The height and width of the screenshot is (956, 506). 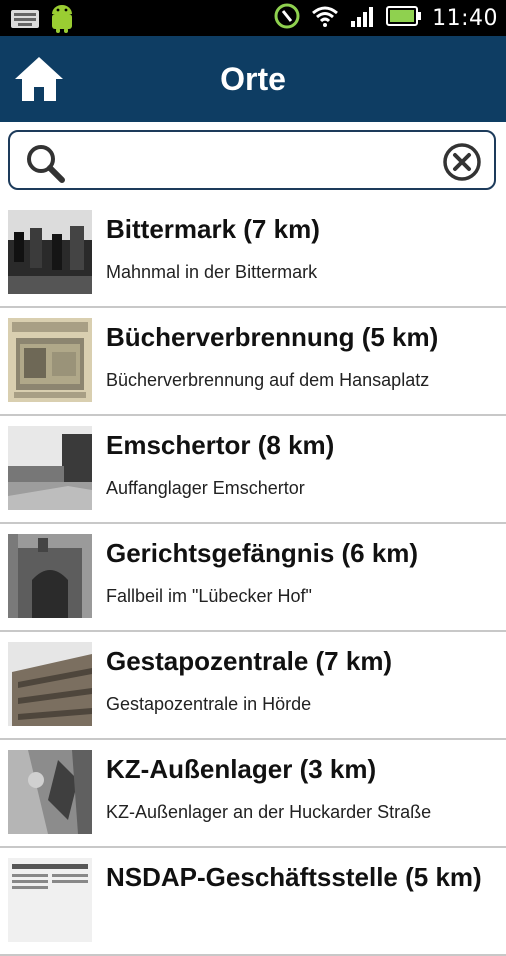 I want to click on wifi-icon, so click(x=325, y=18).